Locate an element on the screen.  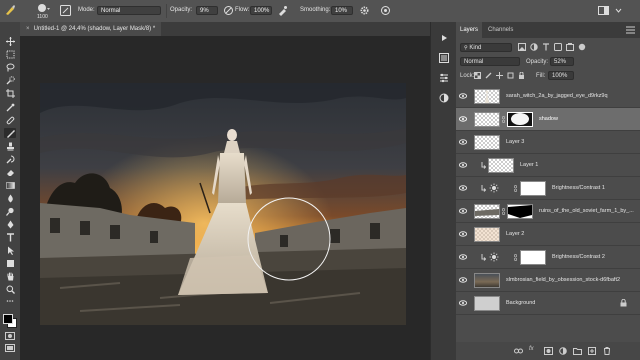
workspace-icon is located at coordinates (603, 10).